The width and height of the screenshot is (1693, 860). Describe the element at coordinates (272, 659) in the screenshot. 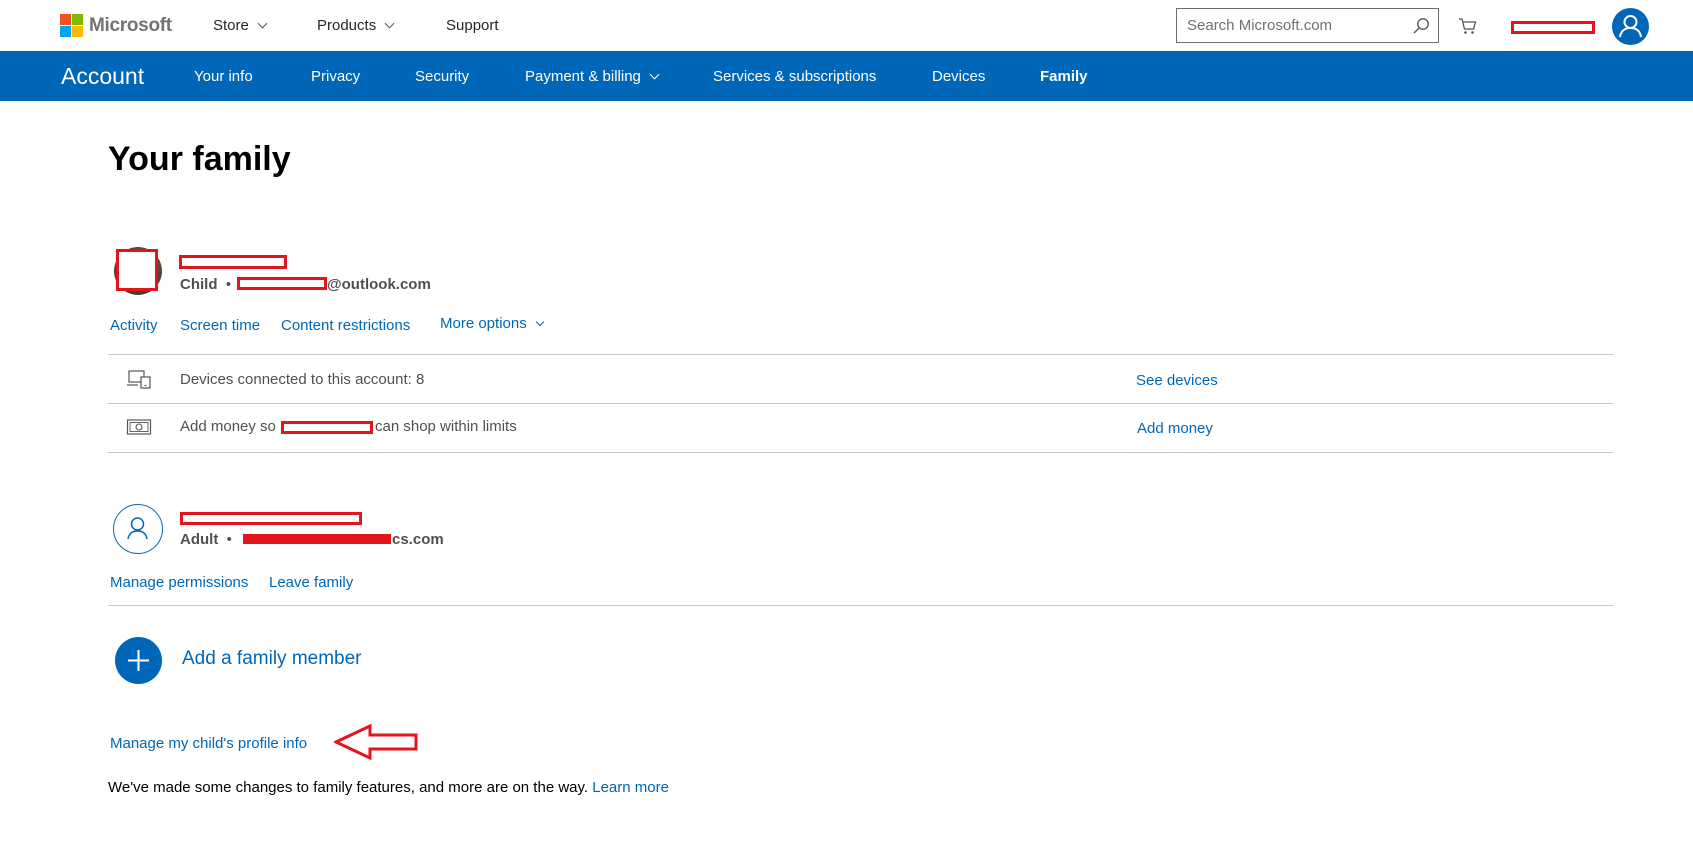

I see `add-family-member-link: Add a family member` at that location.